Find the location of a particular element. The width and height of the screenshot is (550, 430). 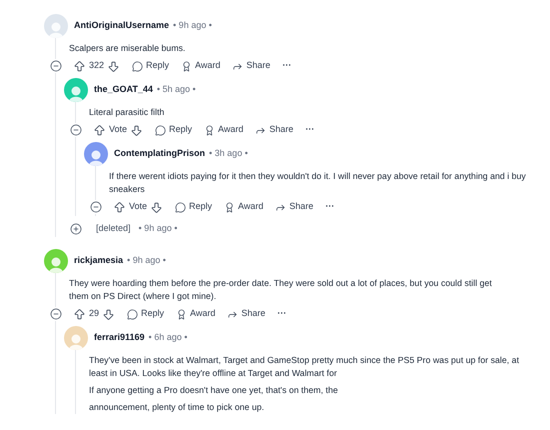

comment-time: • 5h ago • is located at coordinates (176, 89).